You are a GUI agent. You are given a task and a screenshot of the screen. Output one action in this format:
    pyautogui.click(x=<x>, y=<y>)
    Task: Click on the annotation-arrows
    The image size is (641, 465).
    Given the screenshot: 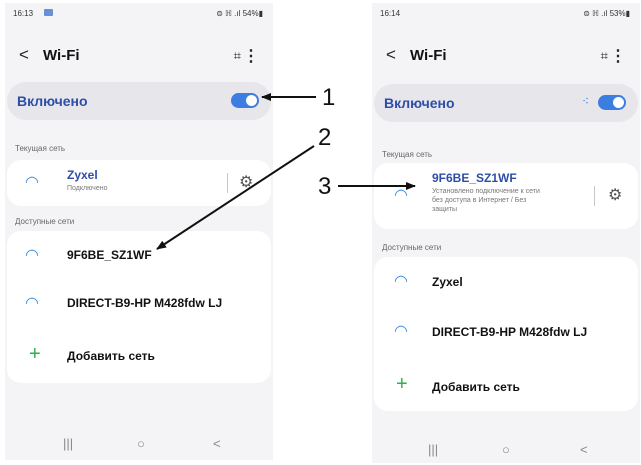 What is the action you would take?
    pyautogui.click(x=286, y=171)
    